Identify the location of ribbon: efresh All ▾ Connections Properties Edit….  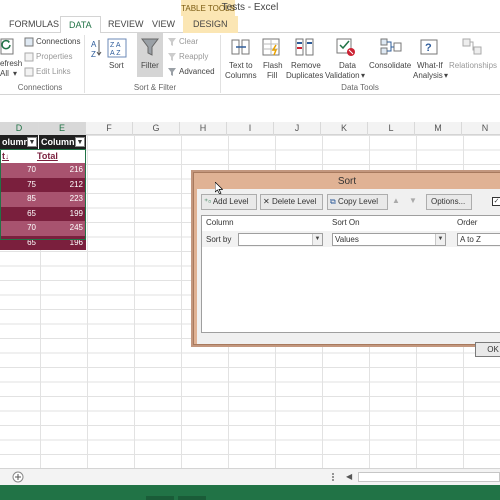
(250, 64).